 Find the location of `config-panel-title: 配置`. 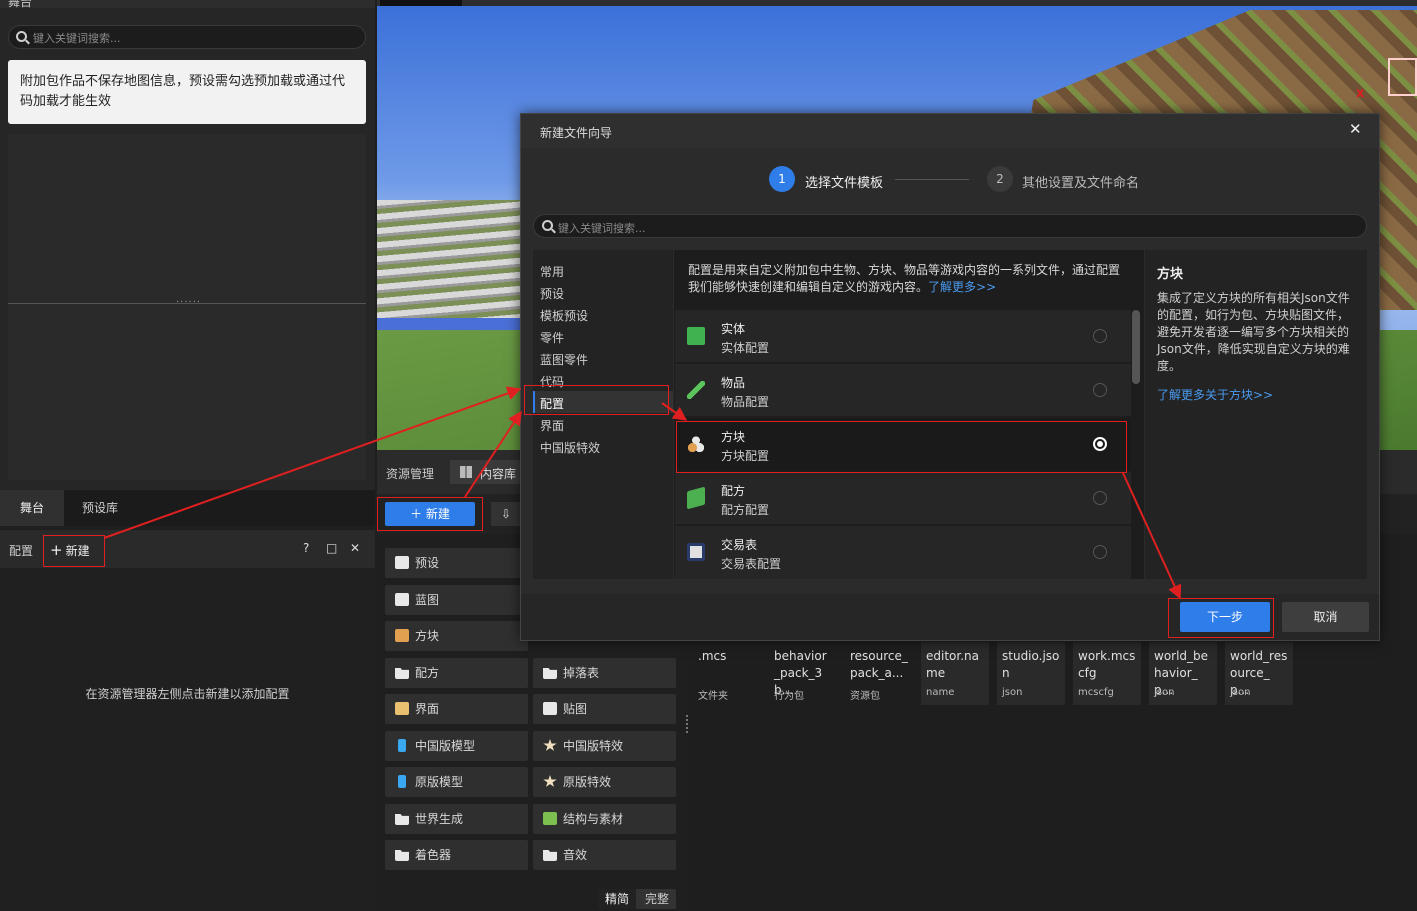

config-panel-title: 配置 is located at coordinates (21, 551).